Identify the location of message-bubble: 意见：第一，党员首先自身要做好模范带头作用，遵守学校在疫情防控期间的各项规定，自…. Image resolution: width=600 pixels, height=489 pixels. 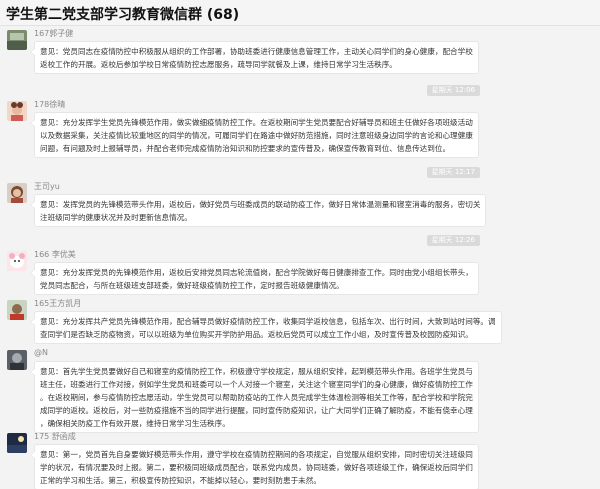
(254, 466).